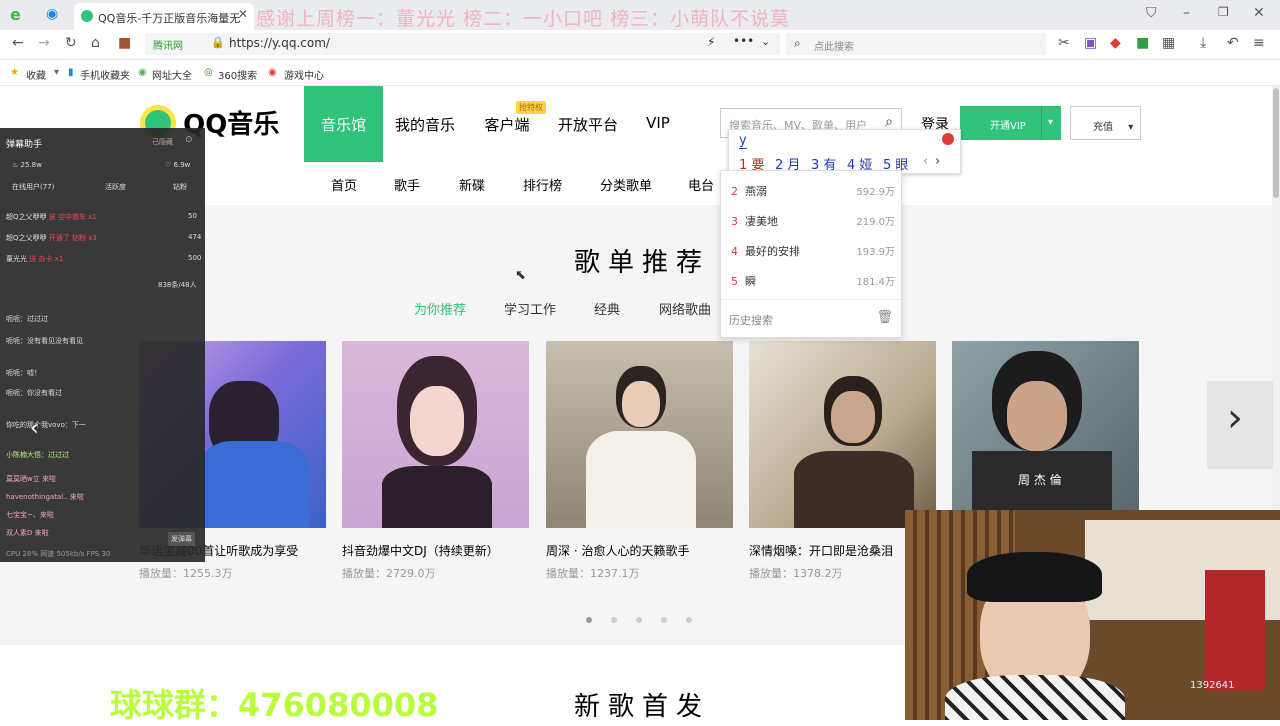 This screenshot has width=1280, height=726. Describe the element at coordinates (181, 539) in the screenshot. I see `send-danmaku-button: 发弹幕` at that location.